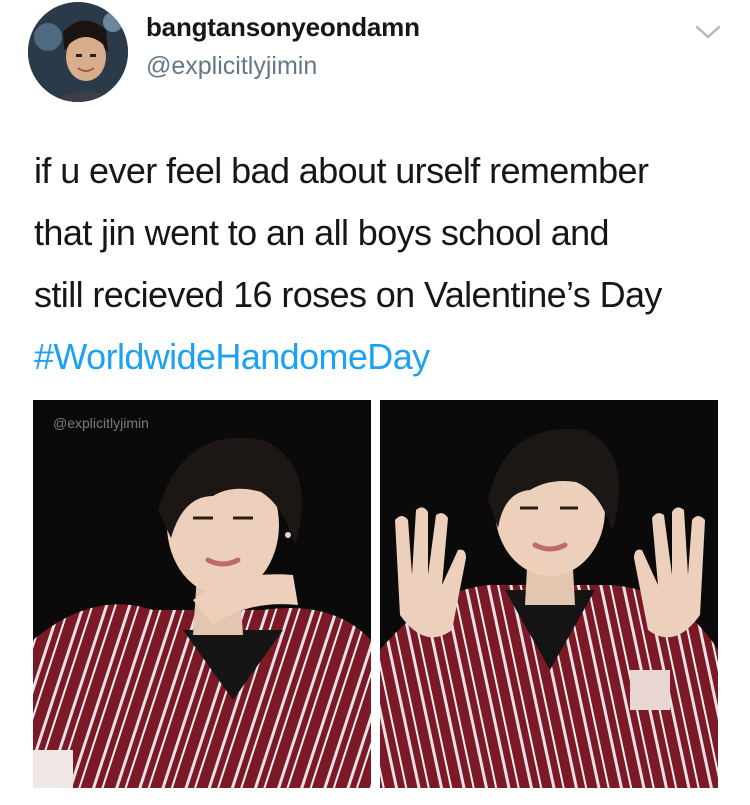  I want to click on tweet-text-line: that jin went to an all boys school and, so click(322, 232).